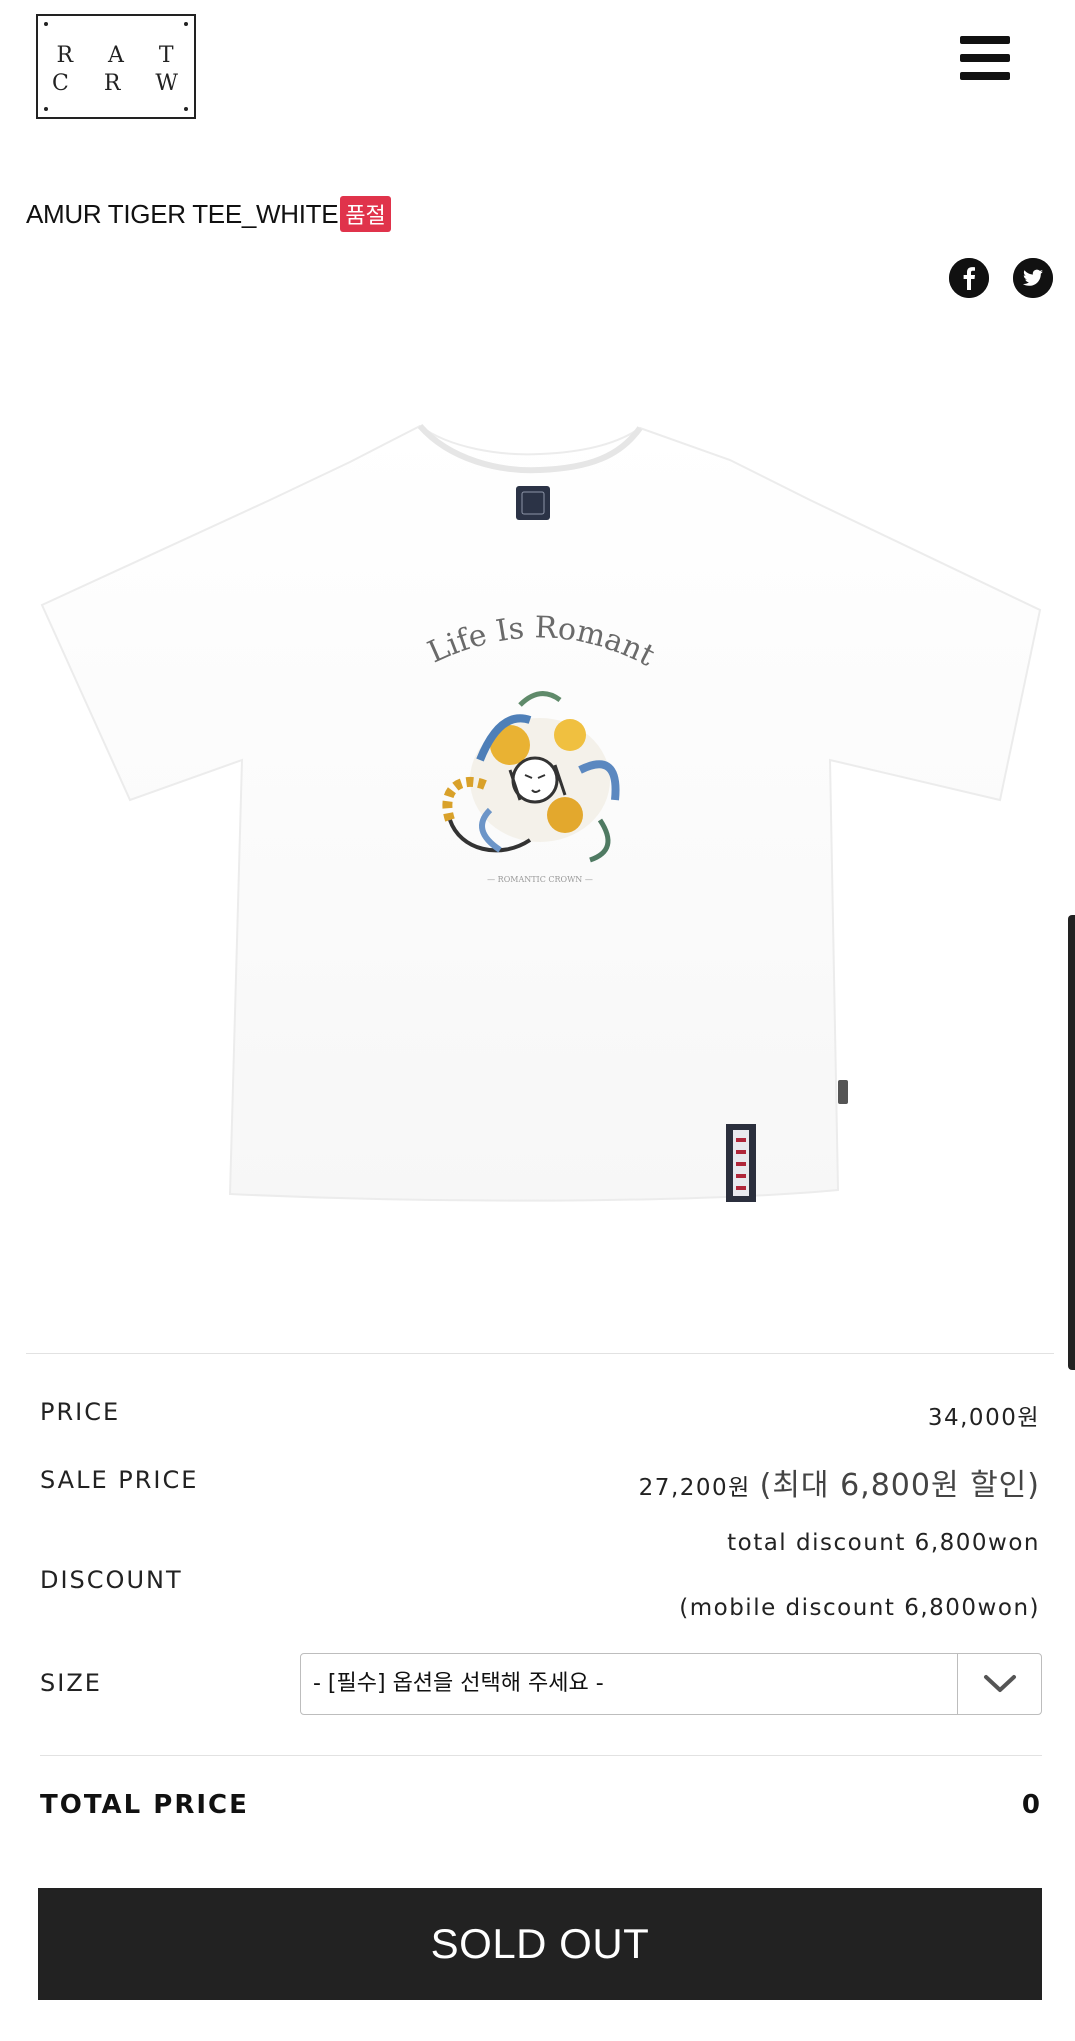 The height and width of the screenshot is (2041, 1075). Describe the element at coordinates (122, 55) in the screenshot. I see `logo-line-1: R A T` at that location.